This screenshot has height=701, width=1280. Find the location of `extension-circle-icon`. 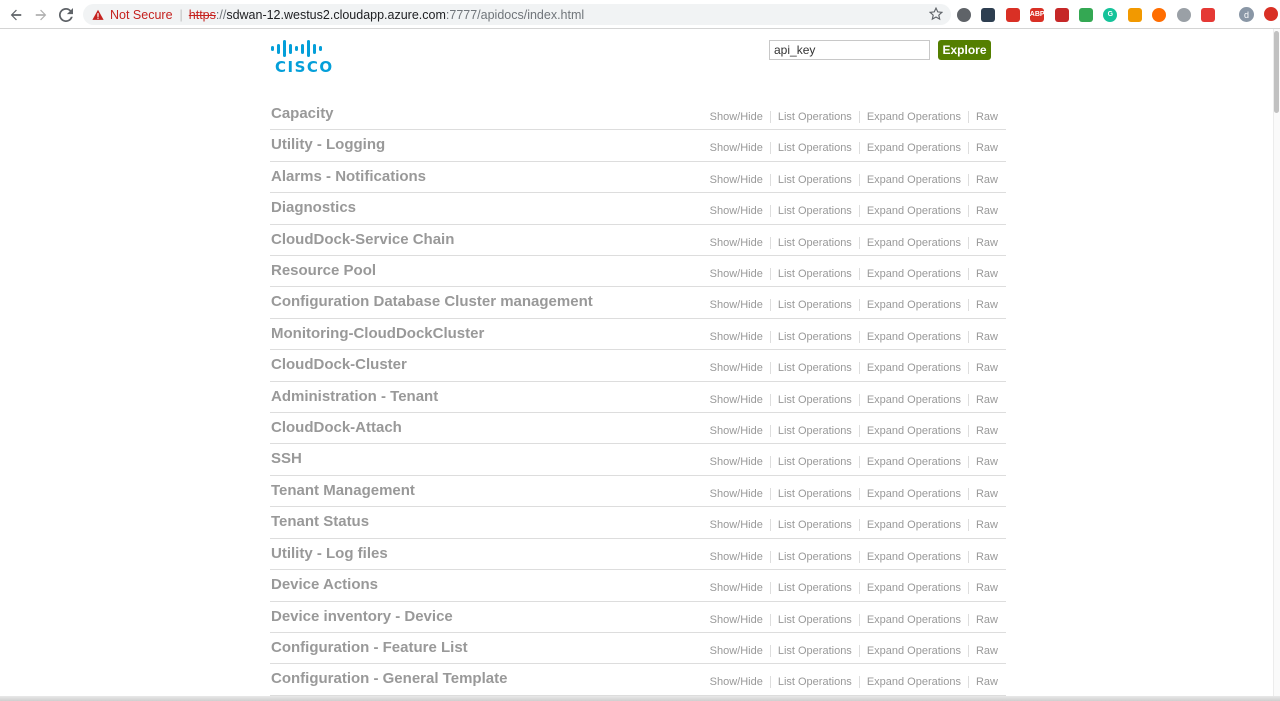

extension-circle-icon is located at coordinates (964, 14).